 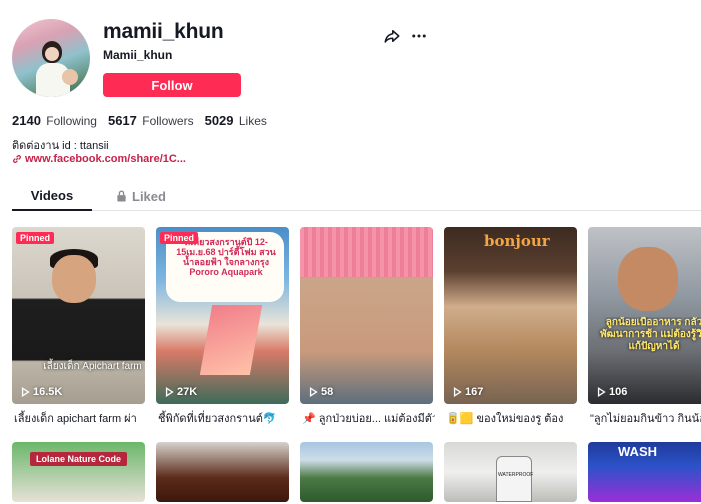 I want to click on share-icon, so click(x=392, y=36).